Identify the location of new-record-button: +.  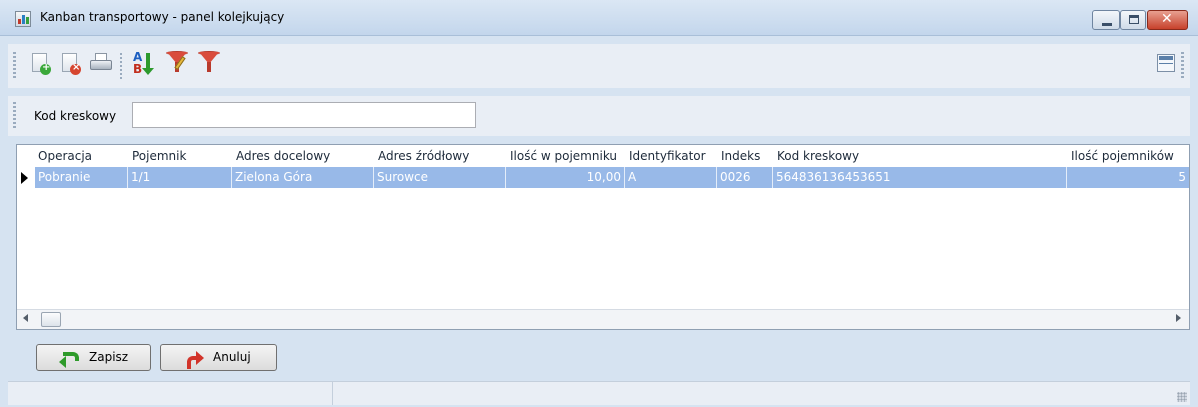
(41, 64).